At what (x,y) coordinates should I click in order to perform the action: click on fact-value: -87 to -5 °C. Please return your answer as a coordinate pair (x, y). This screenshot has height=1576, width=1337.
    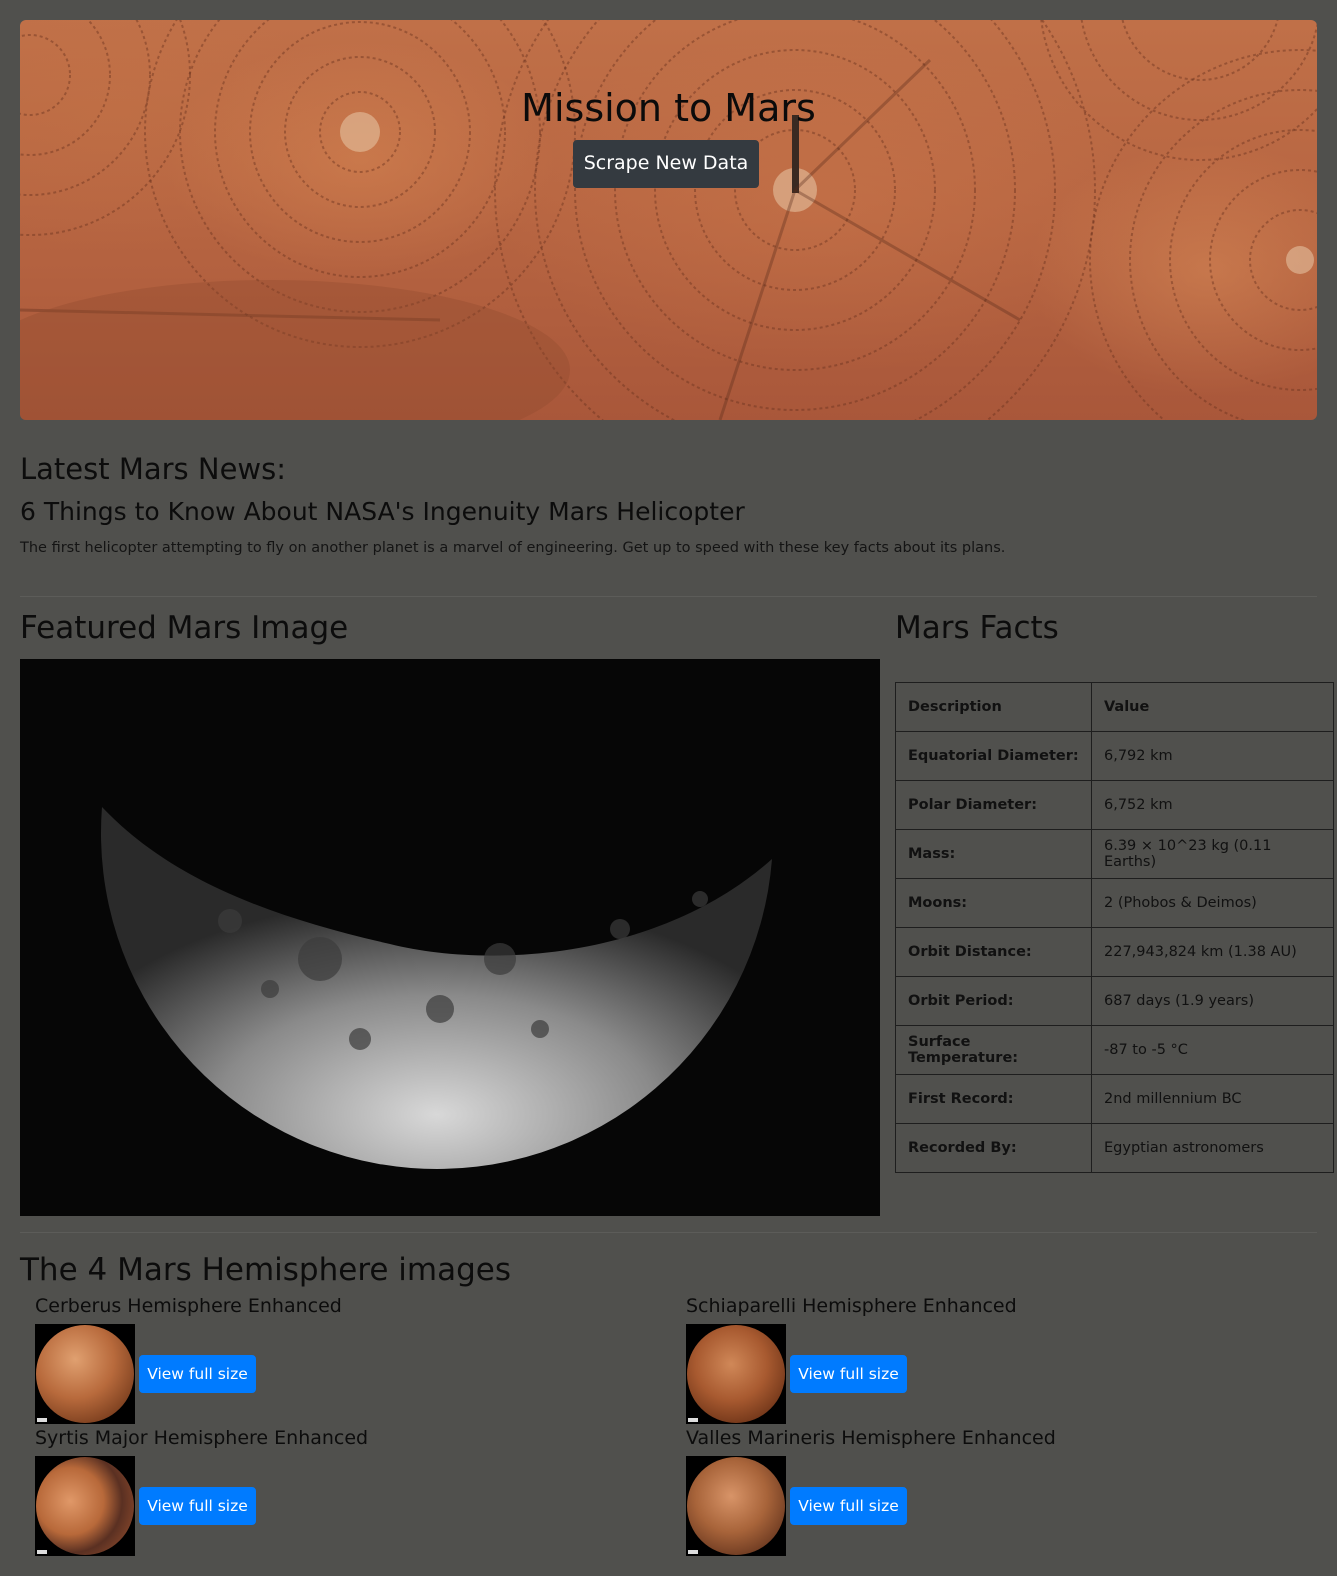
    Looking at the image, I should click on (1212, 1050).